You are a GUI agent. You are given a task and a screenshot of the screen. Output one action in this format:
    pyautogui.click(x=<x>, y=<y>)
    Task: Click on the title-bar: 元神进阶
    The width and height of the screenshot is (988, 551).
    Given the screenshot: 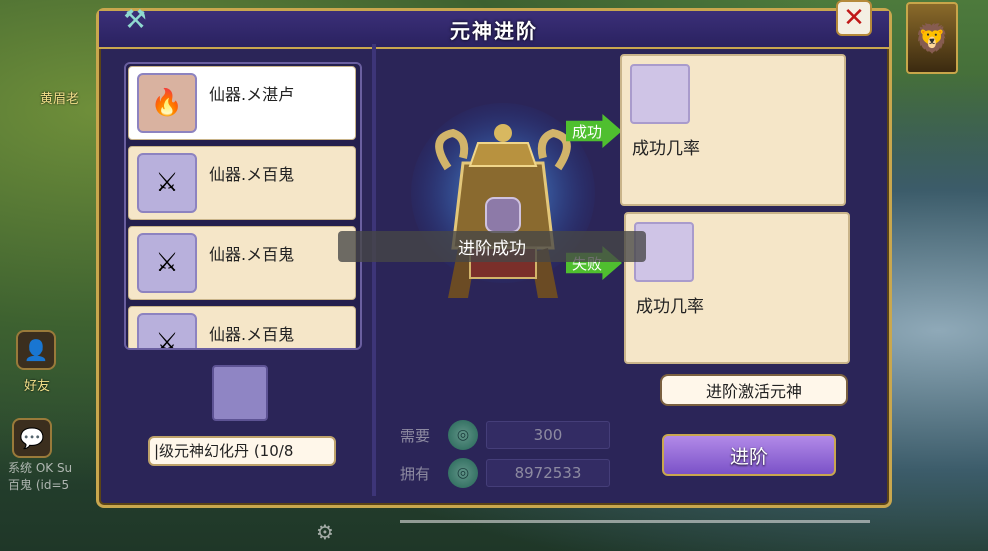 What is the action you would take?
    pyautogui.click(x=494, y=30)
    